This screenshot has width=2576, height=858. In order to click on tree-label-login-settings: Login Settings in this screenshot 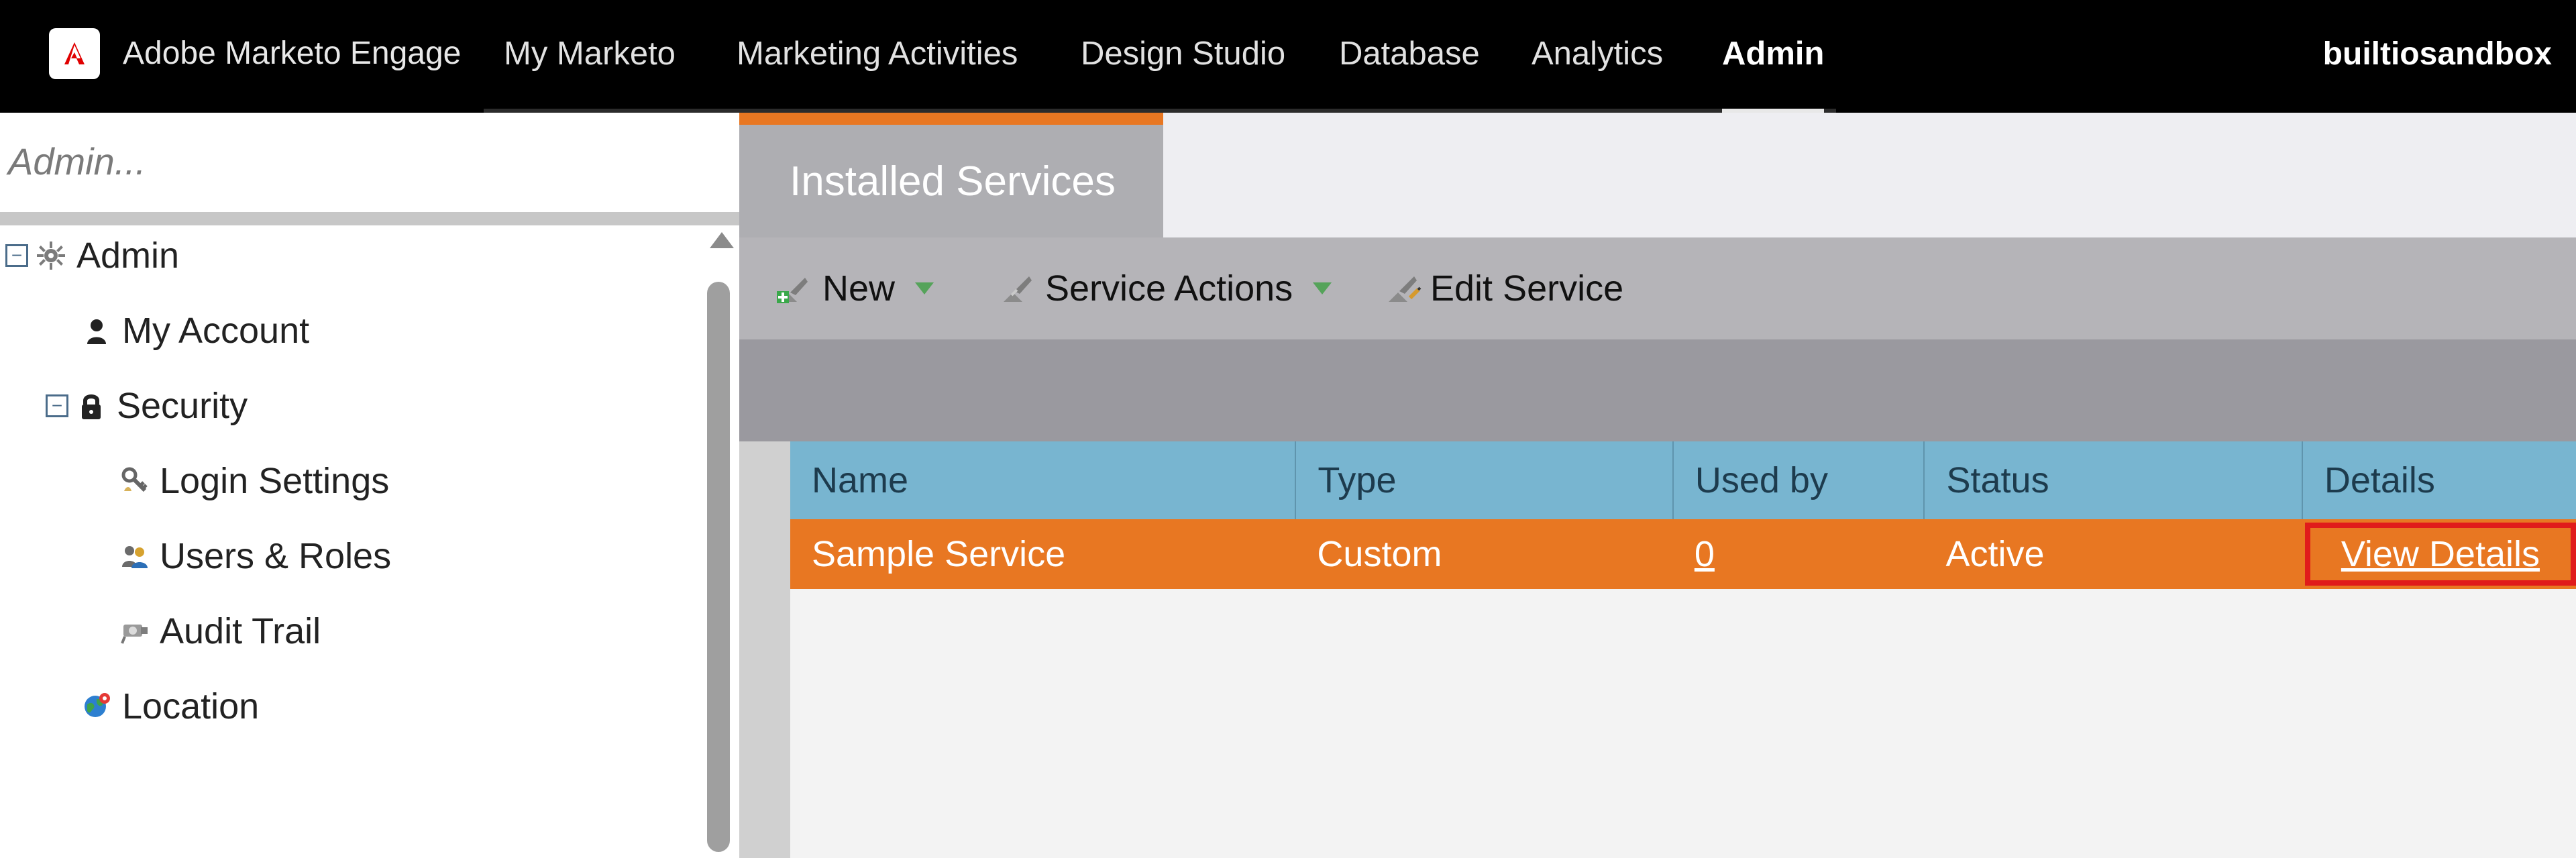, I will do `click(275, 481)`.